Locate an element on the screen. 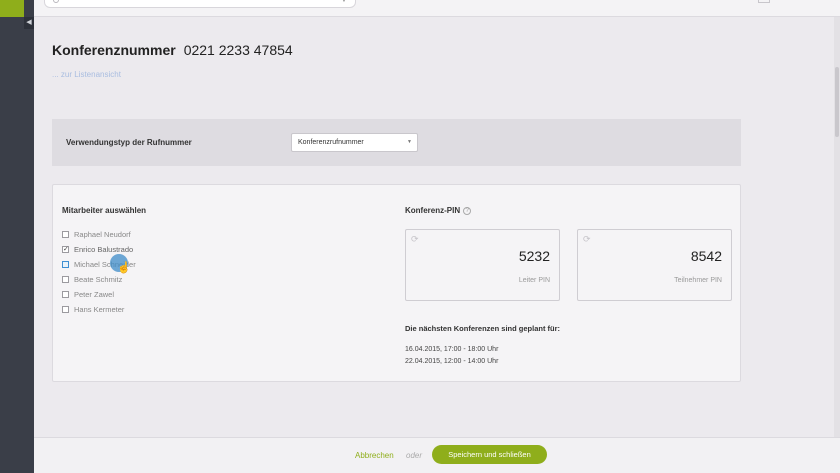  collapse-sidebar-icon: ◀ is located at coordinates (29, 23).